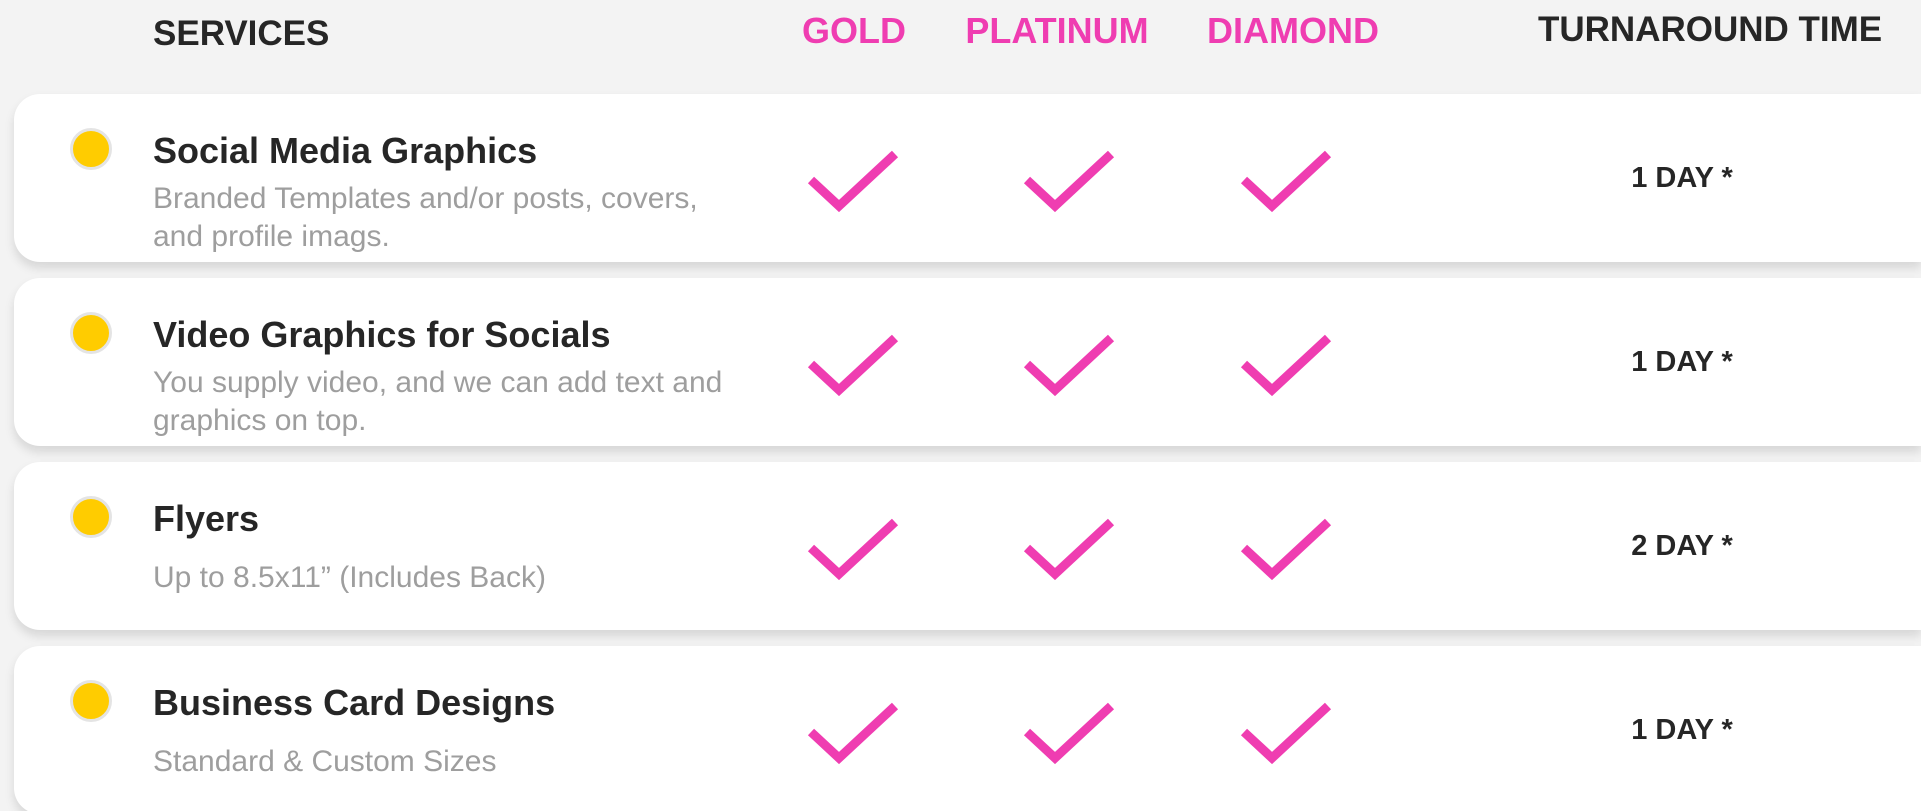  Describe the element at coordinates (1682, 546) in the screenshot. I see `turnaround-value: 2 DAY *` at that location.